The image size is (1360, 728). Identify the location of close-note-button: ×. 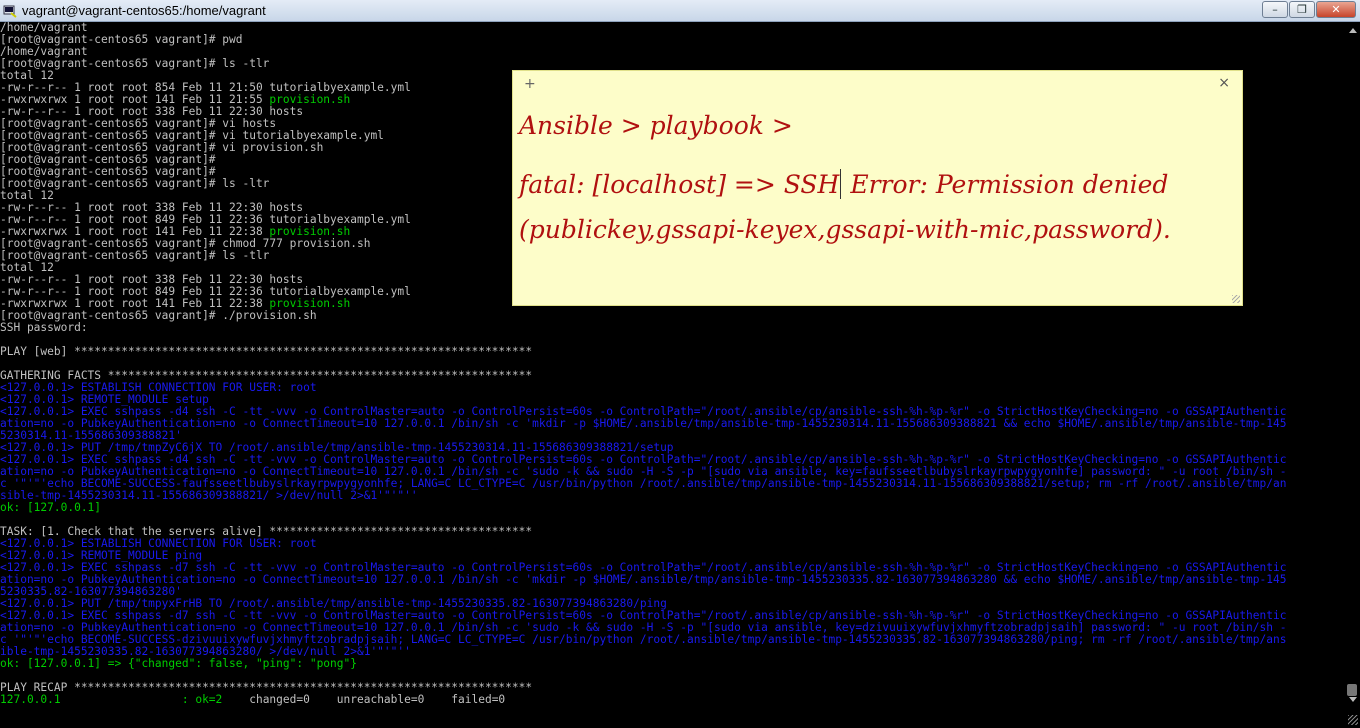
(1224, 83).